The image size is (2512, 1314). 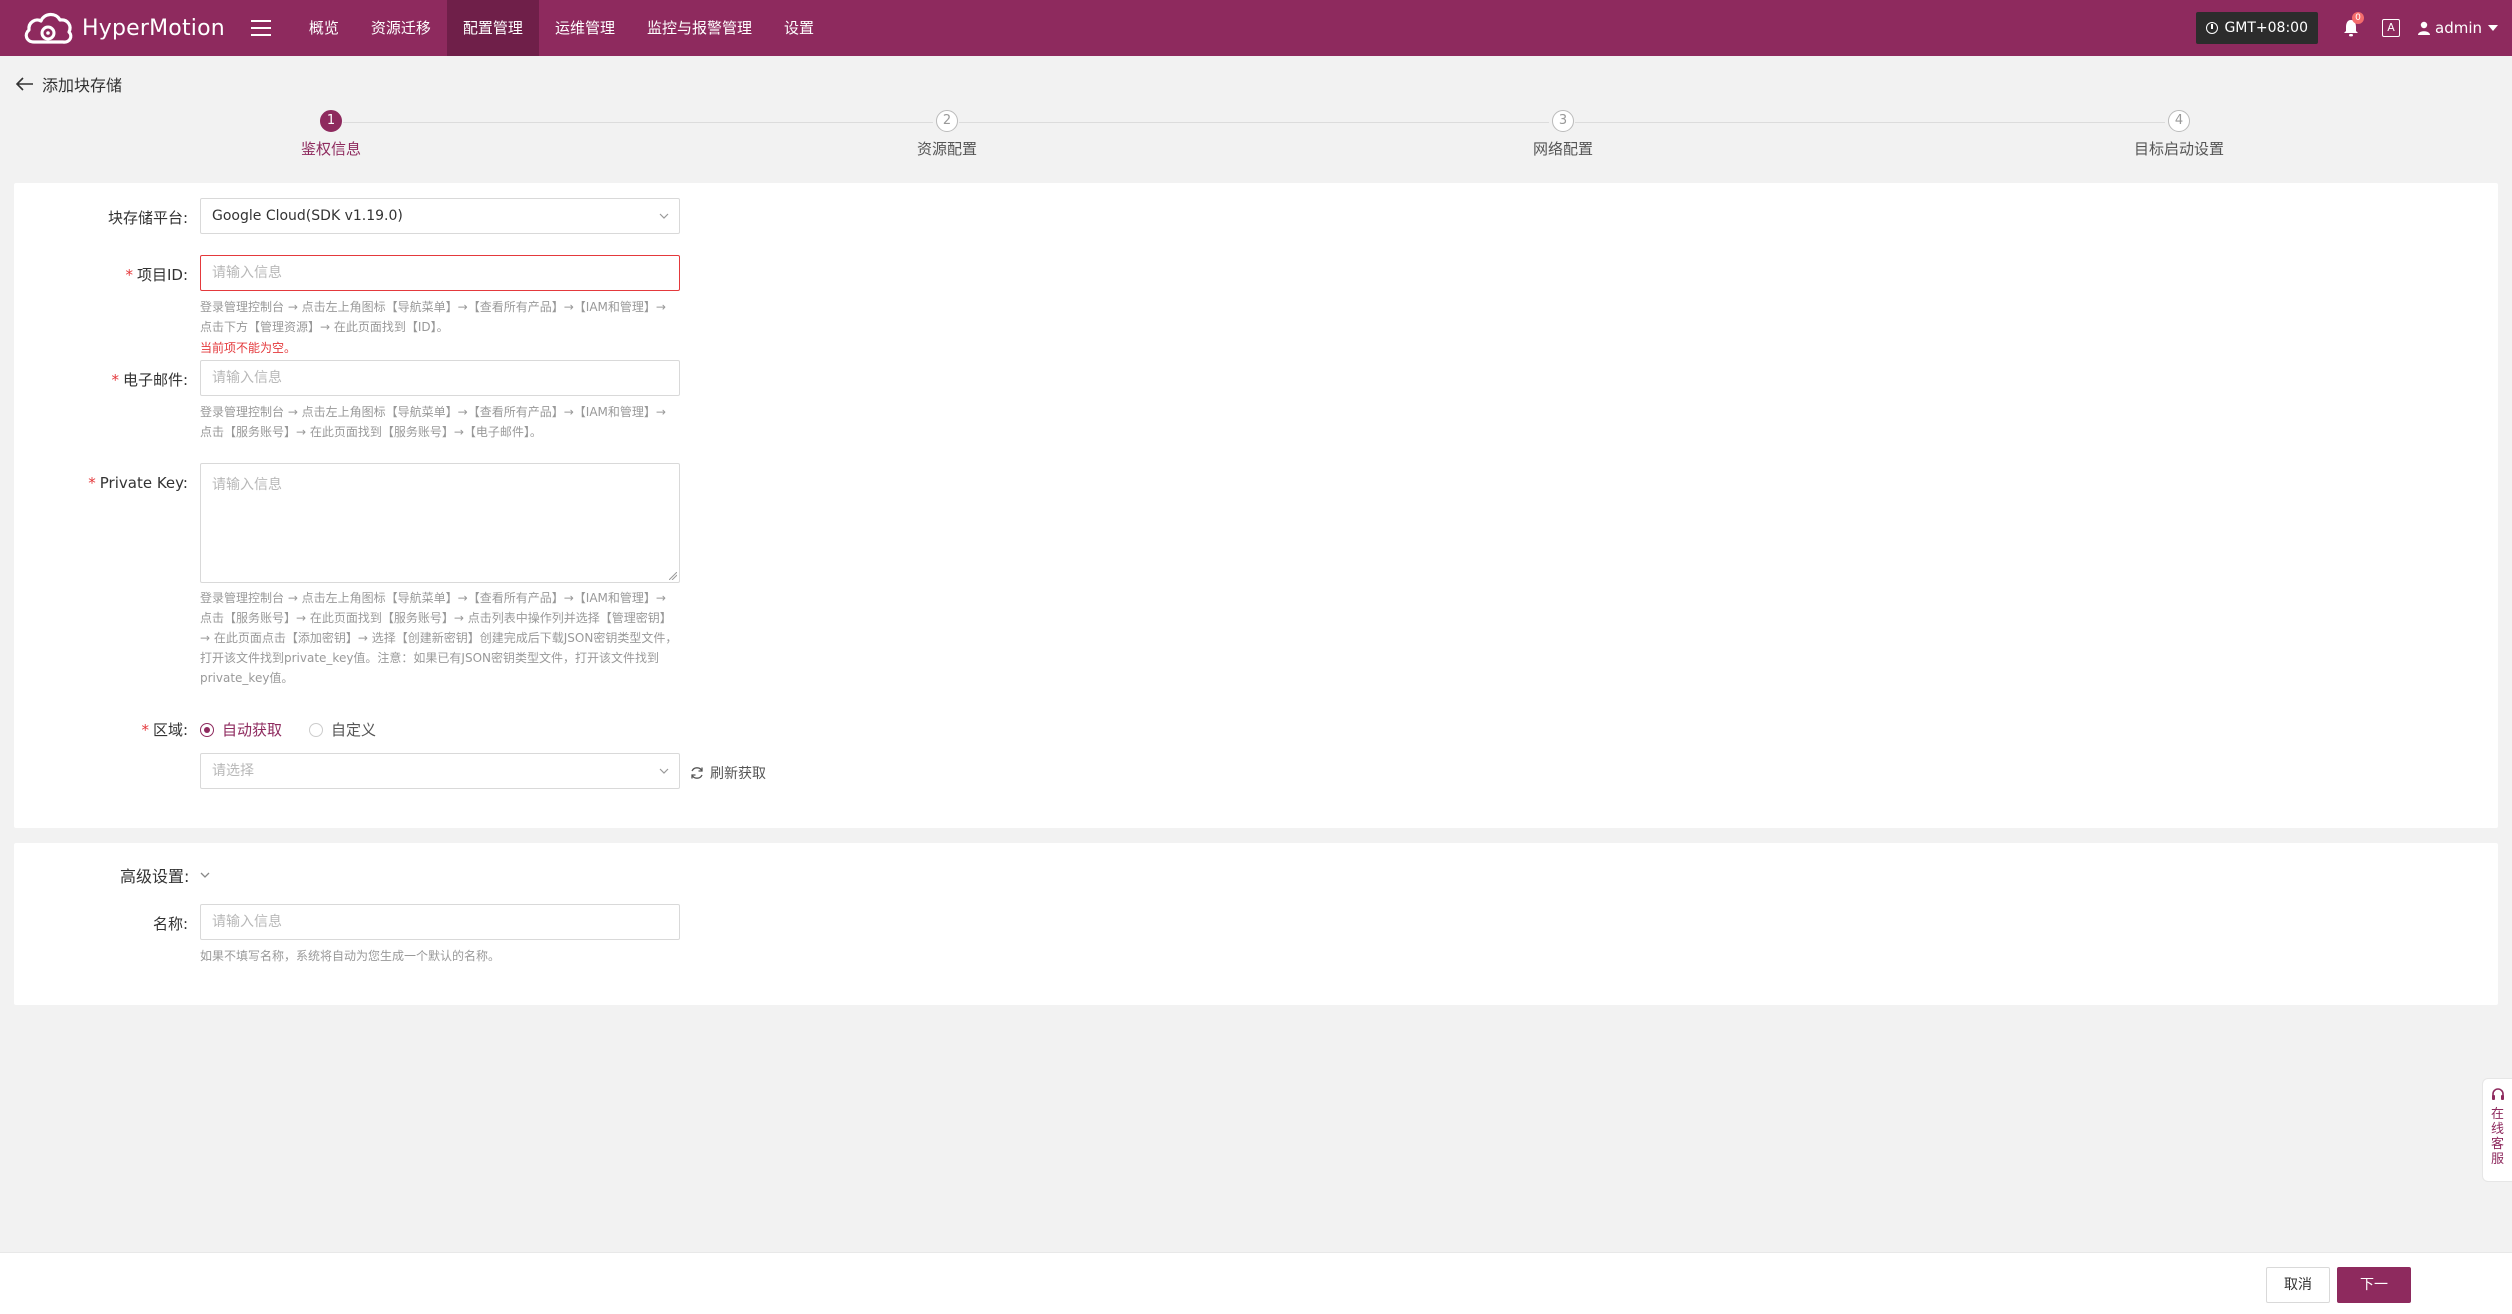 What do you see at coordinates (2179, 149) in the screenshot?
I see `step-label: 目标启动设置` at bounding box center [2179, 149].